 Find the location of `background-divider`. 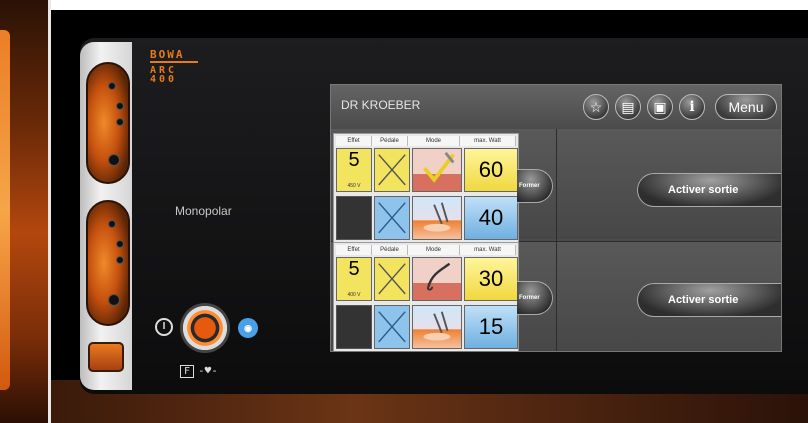

background-divider is located at coordinates (49, 211).